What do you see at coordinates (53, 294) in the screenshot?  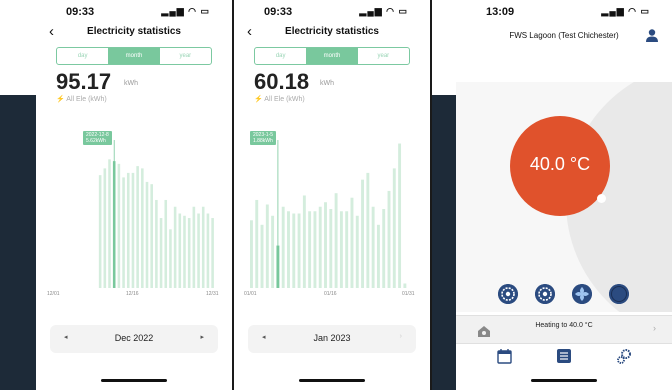 I see `x-tick-label: 12/01` at bounding box center [53, 294].